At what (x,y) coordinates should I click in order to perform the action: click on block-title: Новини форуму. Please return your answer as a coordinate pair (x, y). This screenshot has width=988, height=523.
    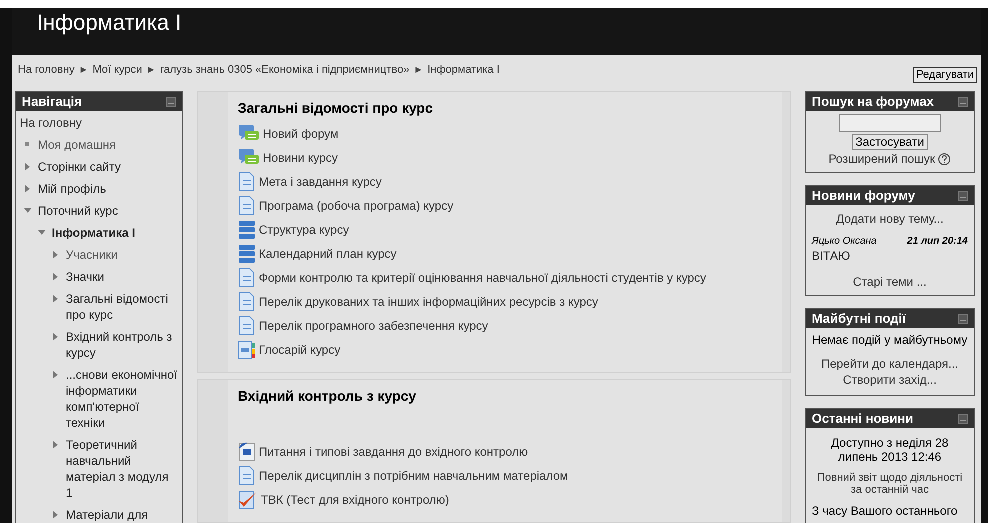
    Looking at the image, I should click on (864, 195).